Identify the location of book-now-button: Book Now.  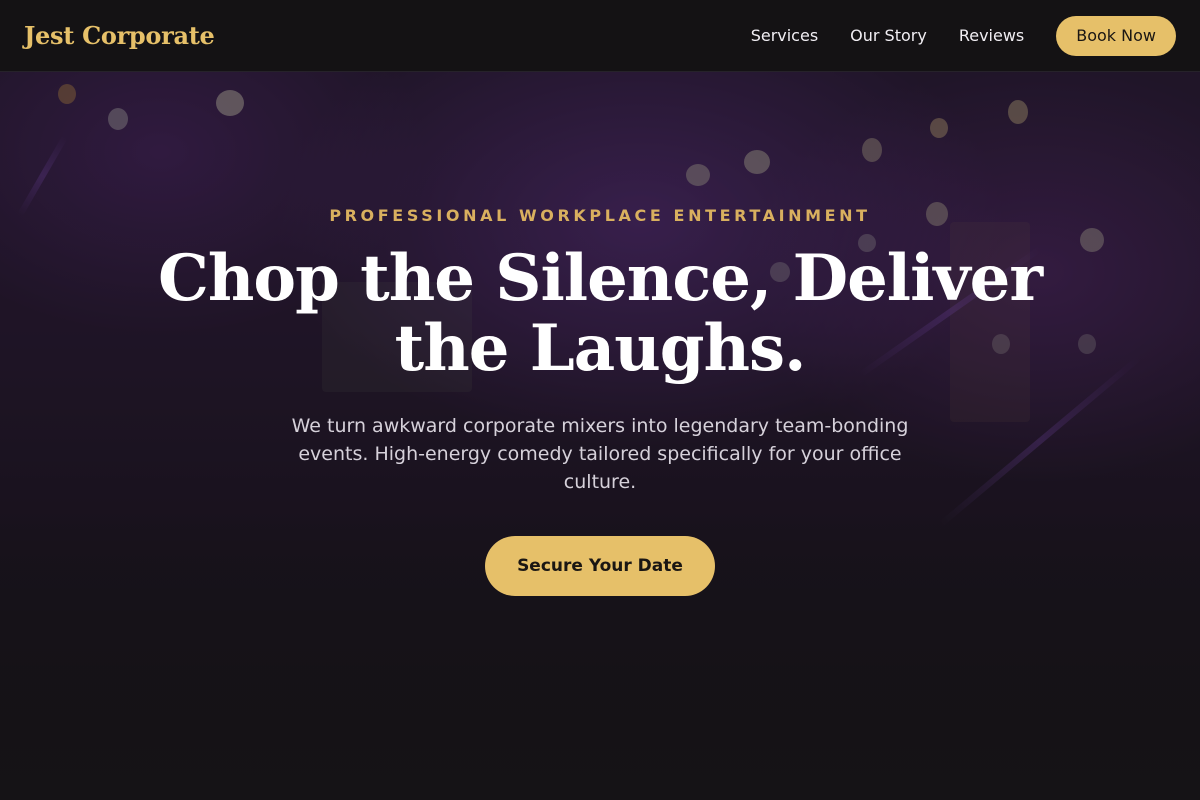
(1116, 35).